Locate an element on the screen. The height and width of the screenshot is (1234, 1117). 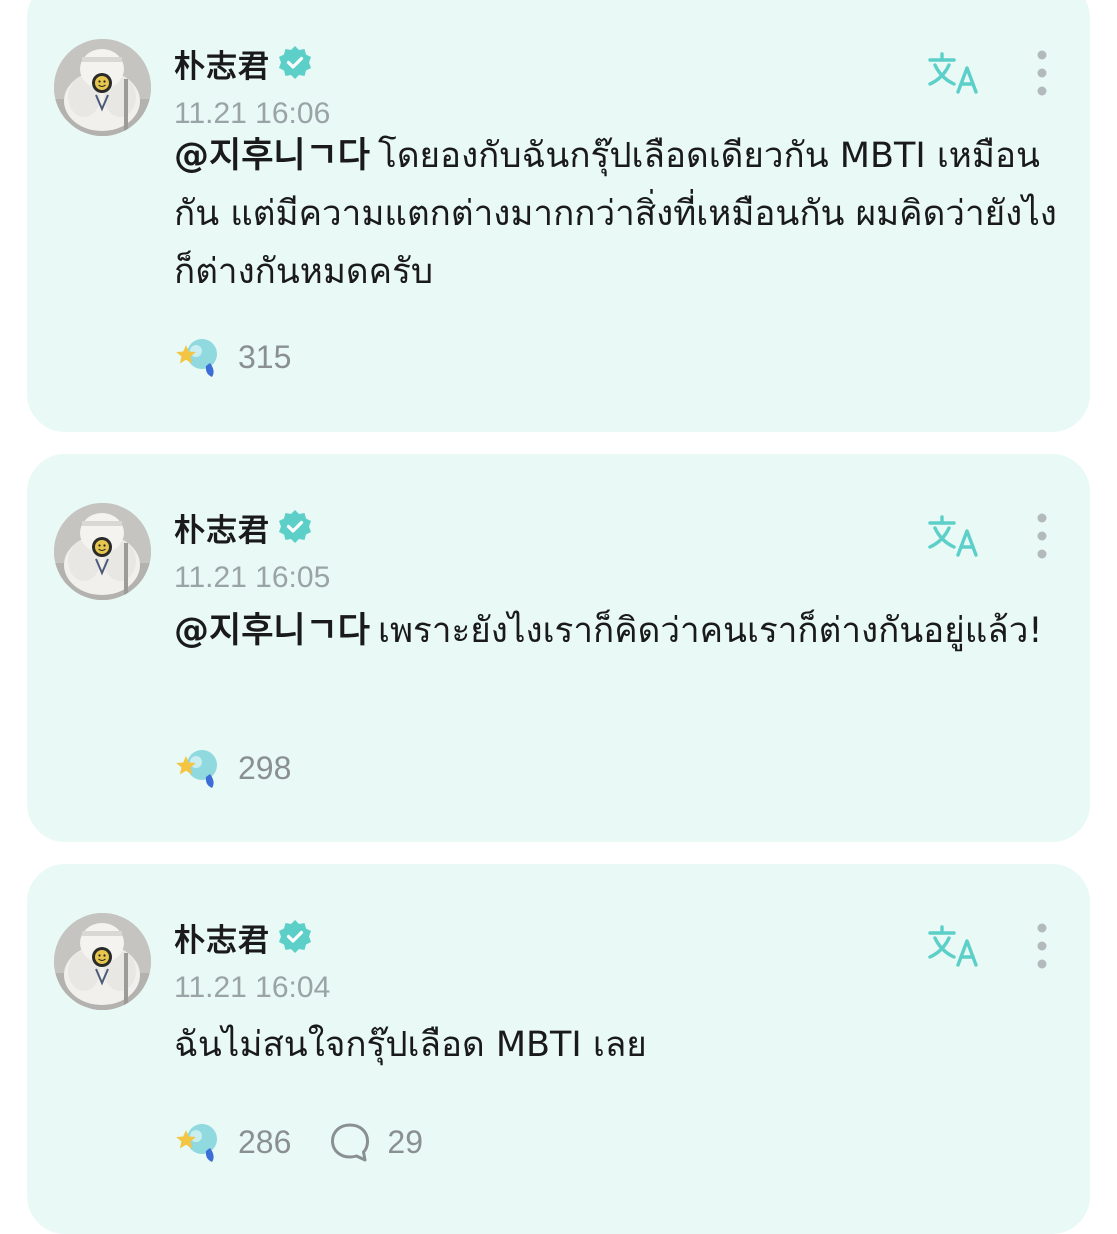
post-body: ฉันไม่สนใจกรุ๊ปเลือด MBTI เลย is located at coordinates (410, 1045).